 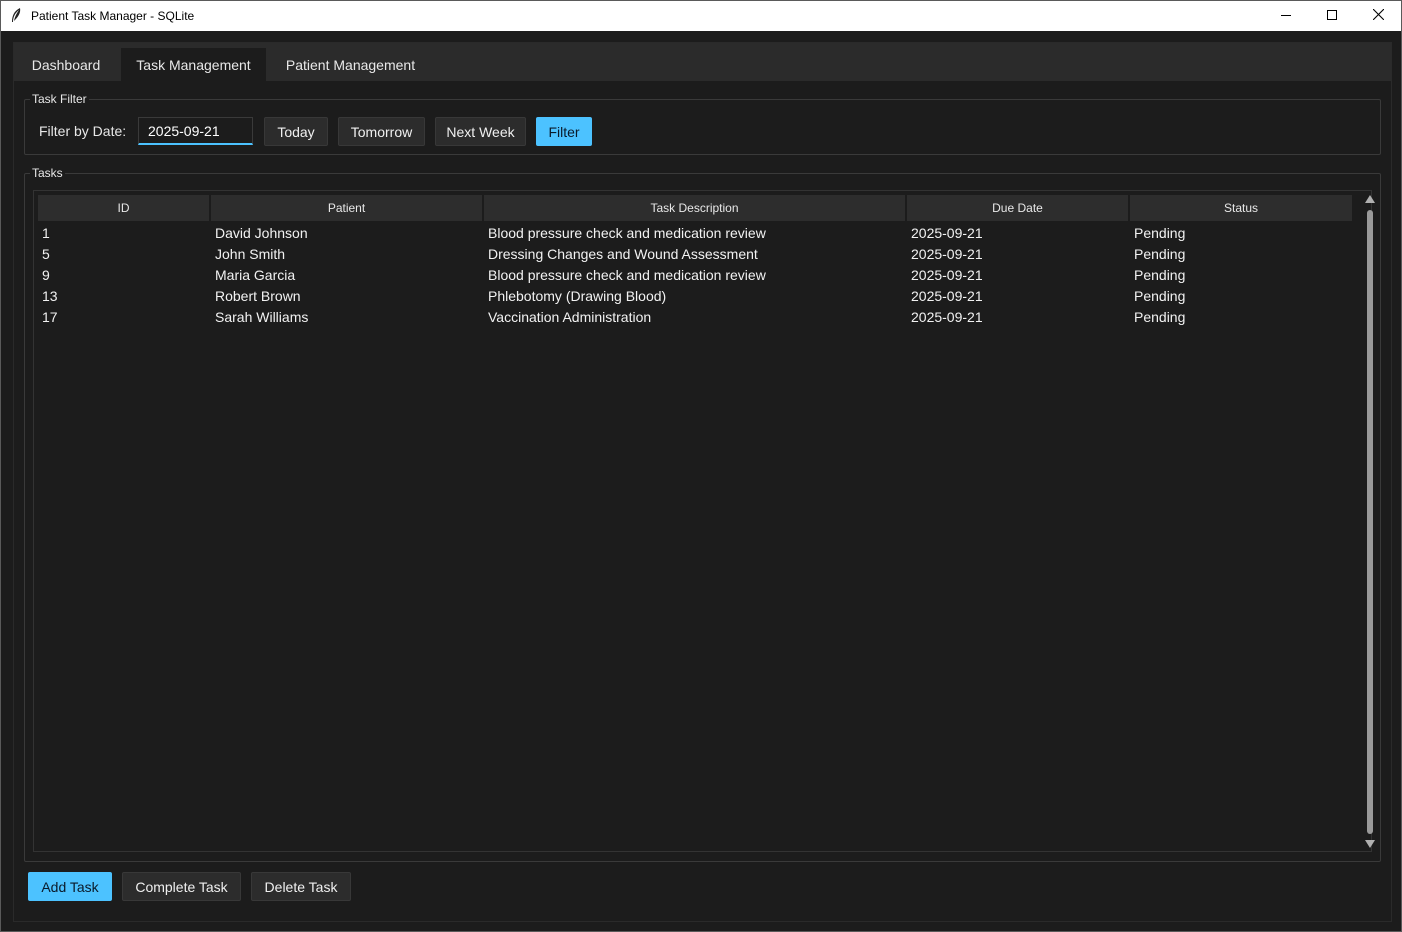 What do you see at coordinates (46, 274) in the screenshot?
I see `cell-id: 9` at bounding box center [46, 274].